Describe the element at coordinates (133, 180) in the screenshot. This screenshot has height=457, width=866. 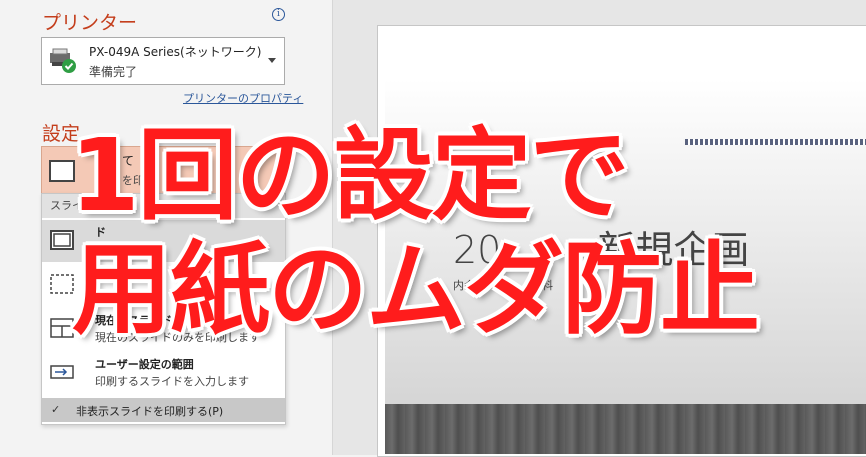
I see `slide-range-desc: を印` at that location.